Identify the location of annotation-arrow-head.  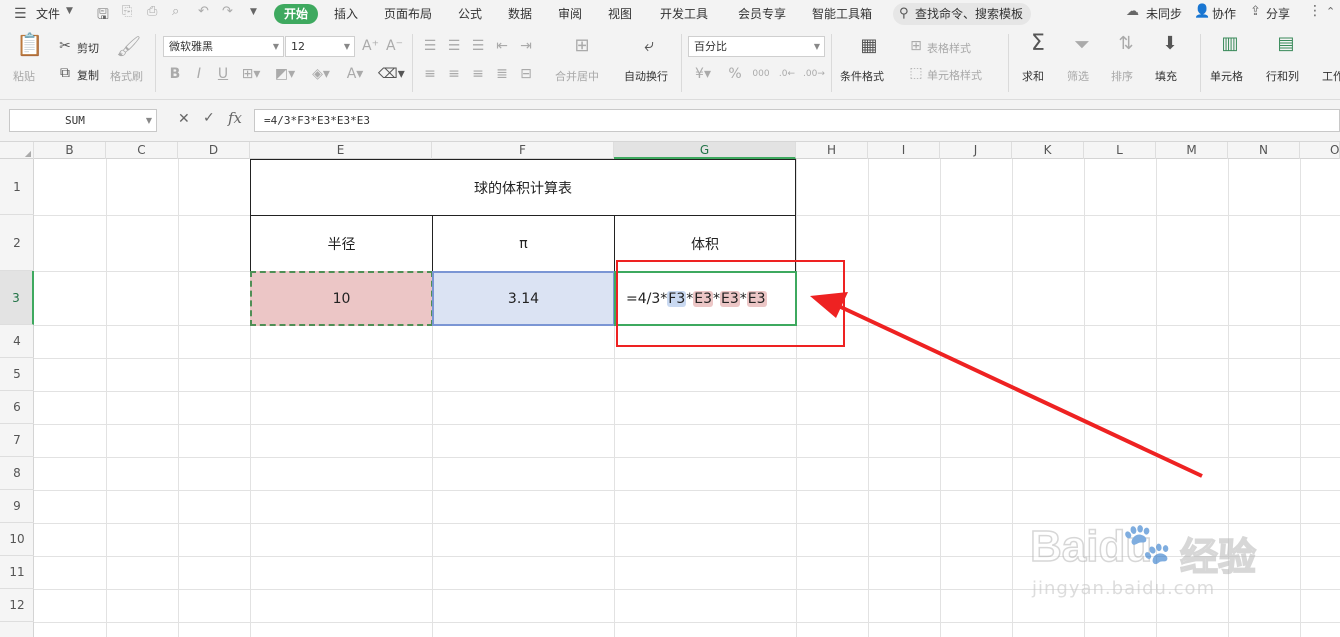
(829, 305).